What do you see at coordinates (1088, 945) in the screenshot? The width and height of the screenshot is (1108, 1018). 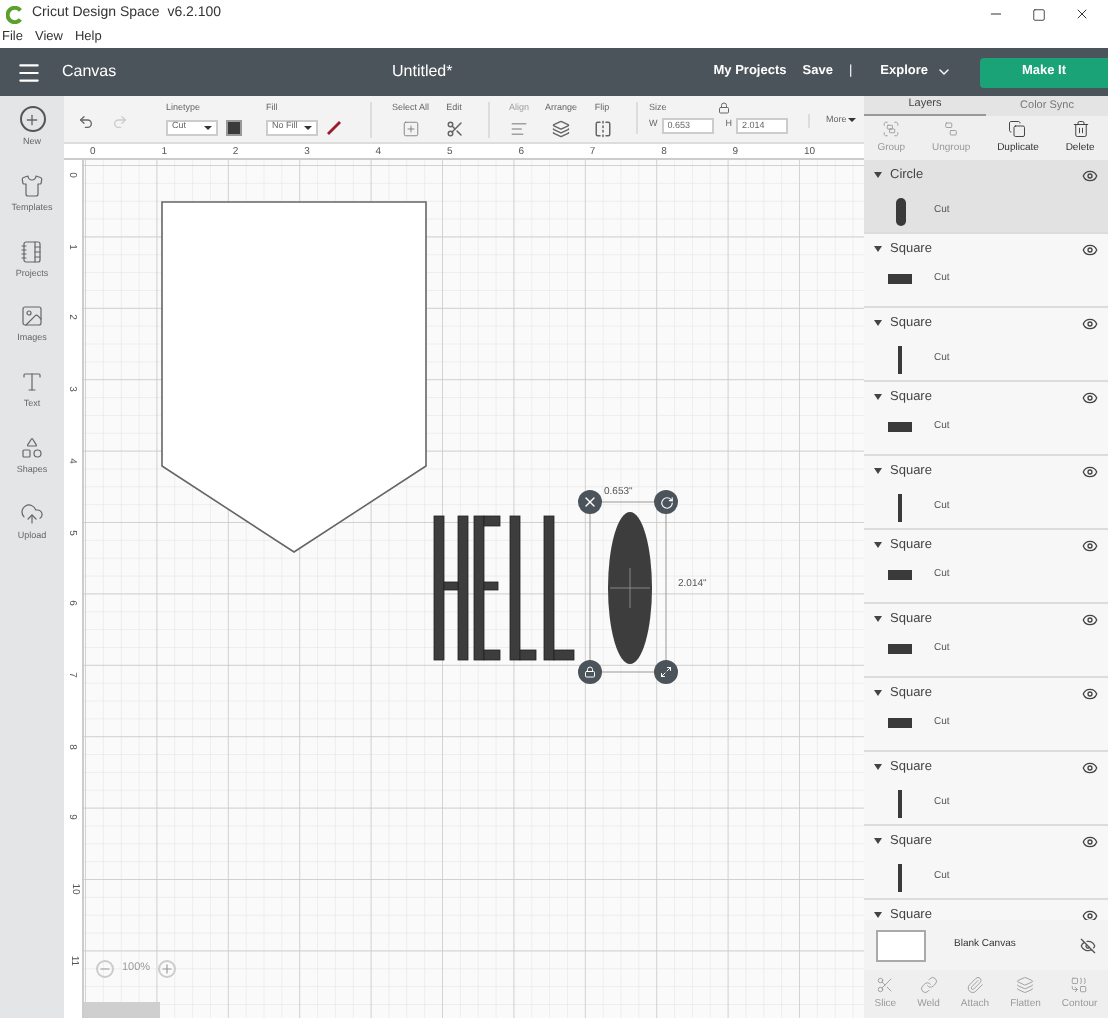 I see `hidden-icon` at bounding box center [1088, 945].